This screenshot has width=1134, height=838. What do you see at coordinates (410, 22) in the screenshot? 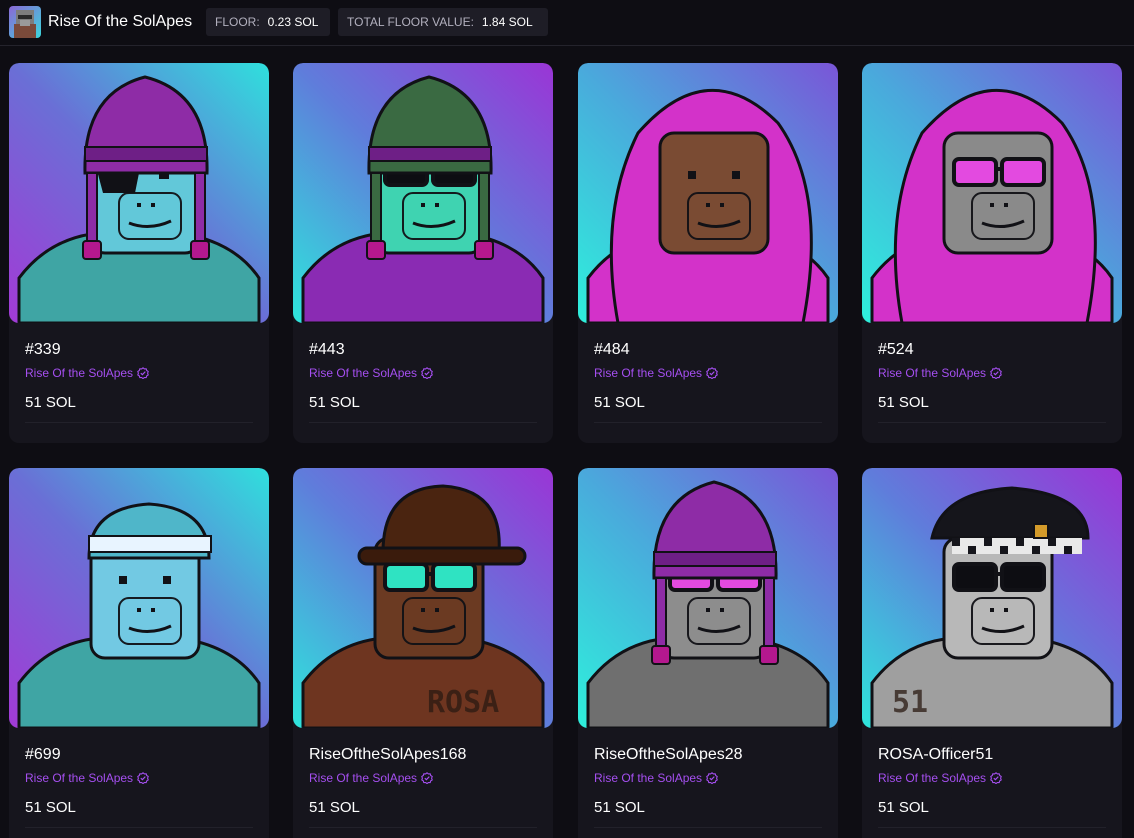
I see `total-floor-value-label: TOTAL FLOOR VALUE:` at bounding box center [410, 22].